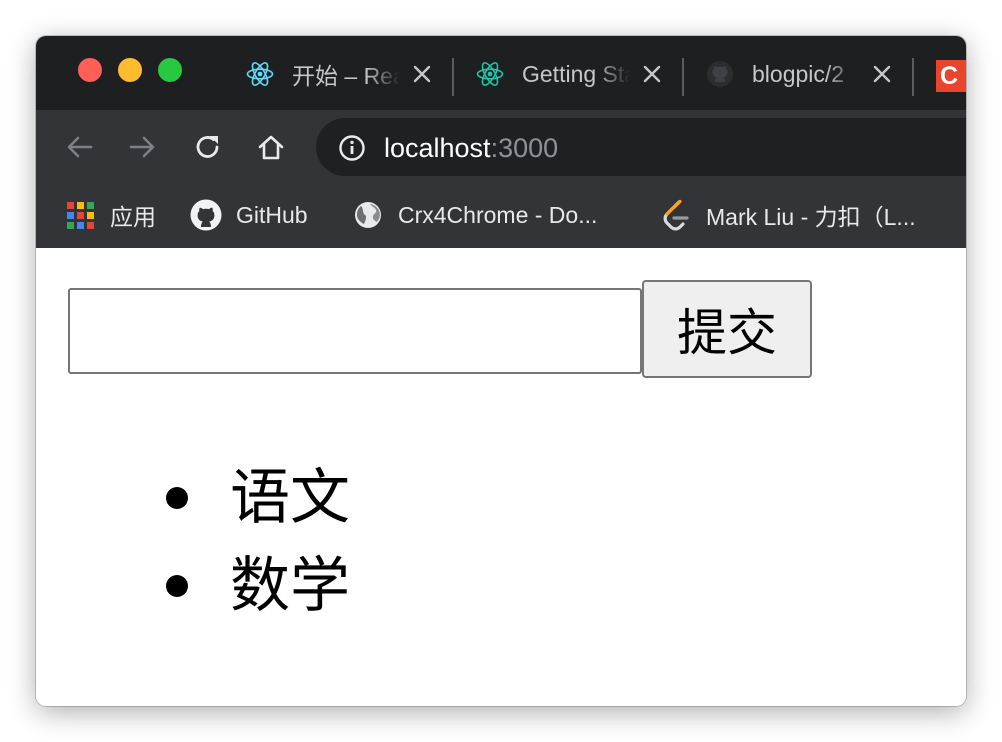 The image size is (1002, 742). I want to click on list-item: 数学, so click(258, 586).